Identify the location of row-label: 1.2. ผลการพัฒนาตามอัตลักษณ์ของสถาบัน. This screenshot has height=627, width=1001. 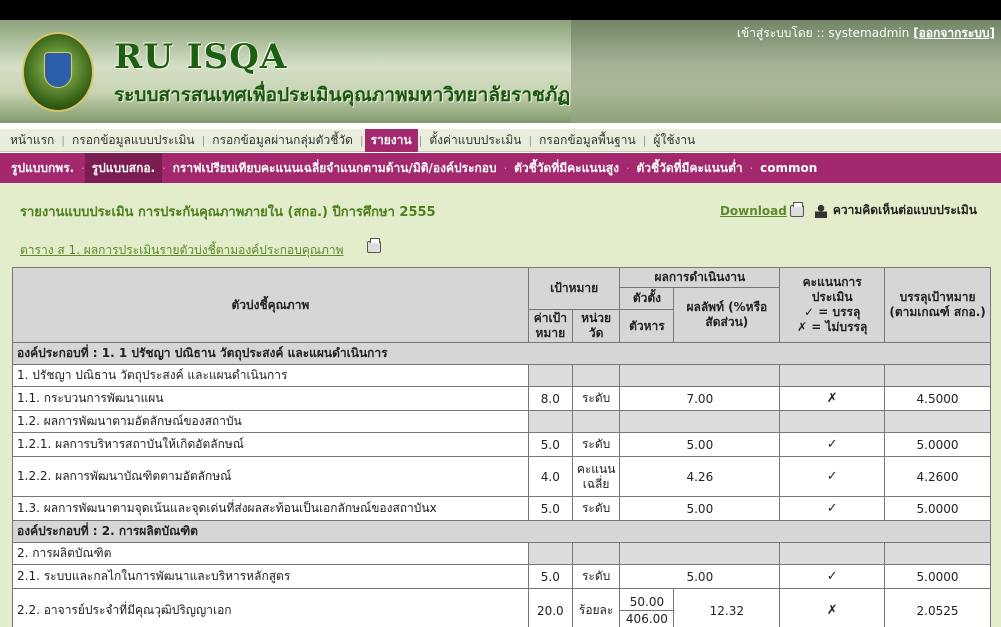
(270, 421).